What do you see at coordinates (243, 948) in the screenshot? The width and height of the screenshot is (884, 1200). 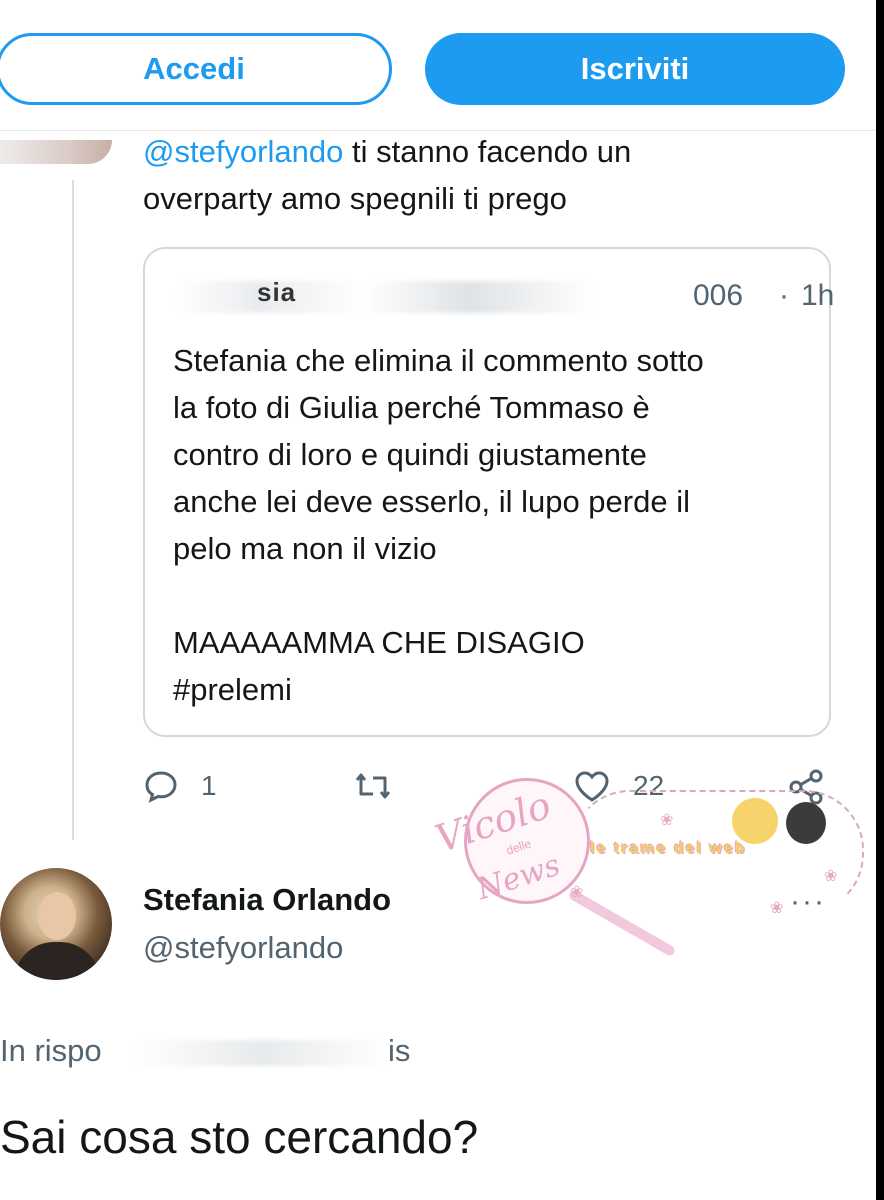 I see `author-handle: @stefyorlando` at bounding box center [243, 948].